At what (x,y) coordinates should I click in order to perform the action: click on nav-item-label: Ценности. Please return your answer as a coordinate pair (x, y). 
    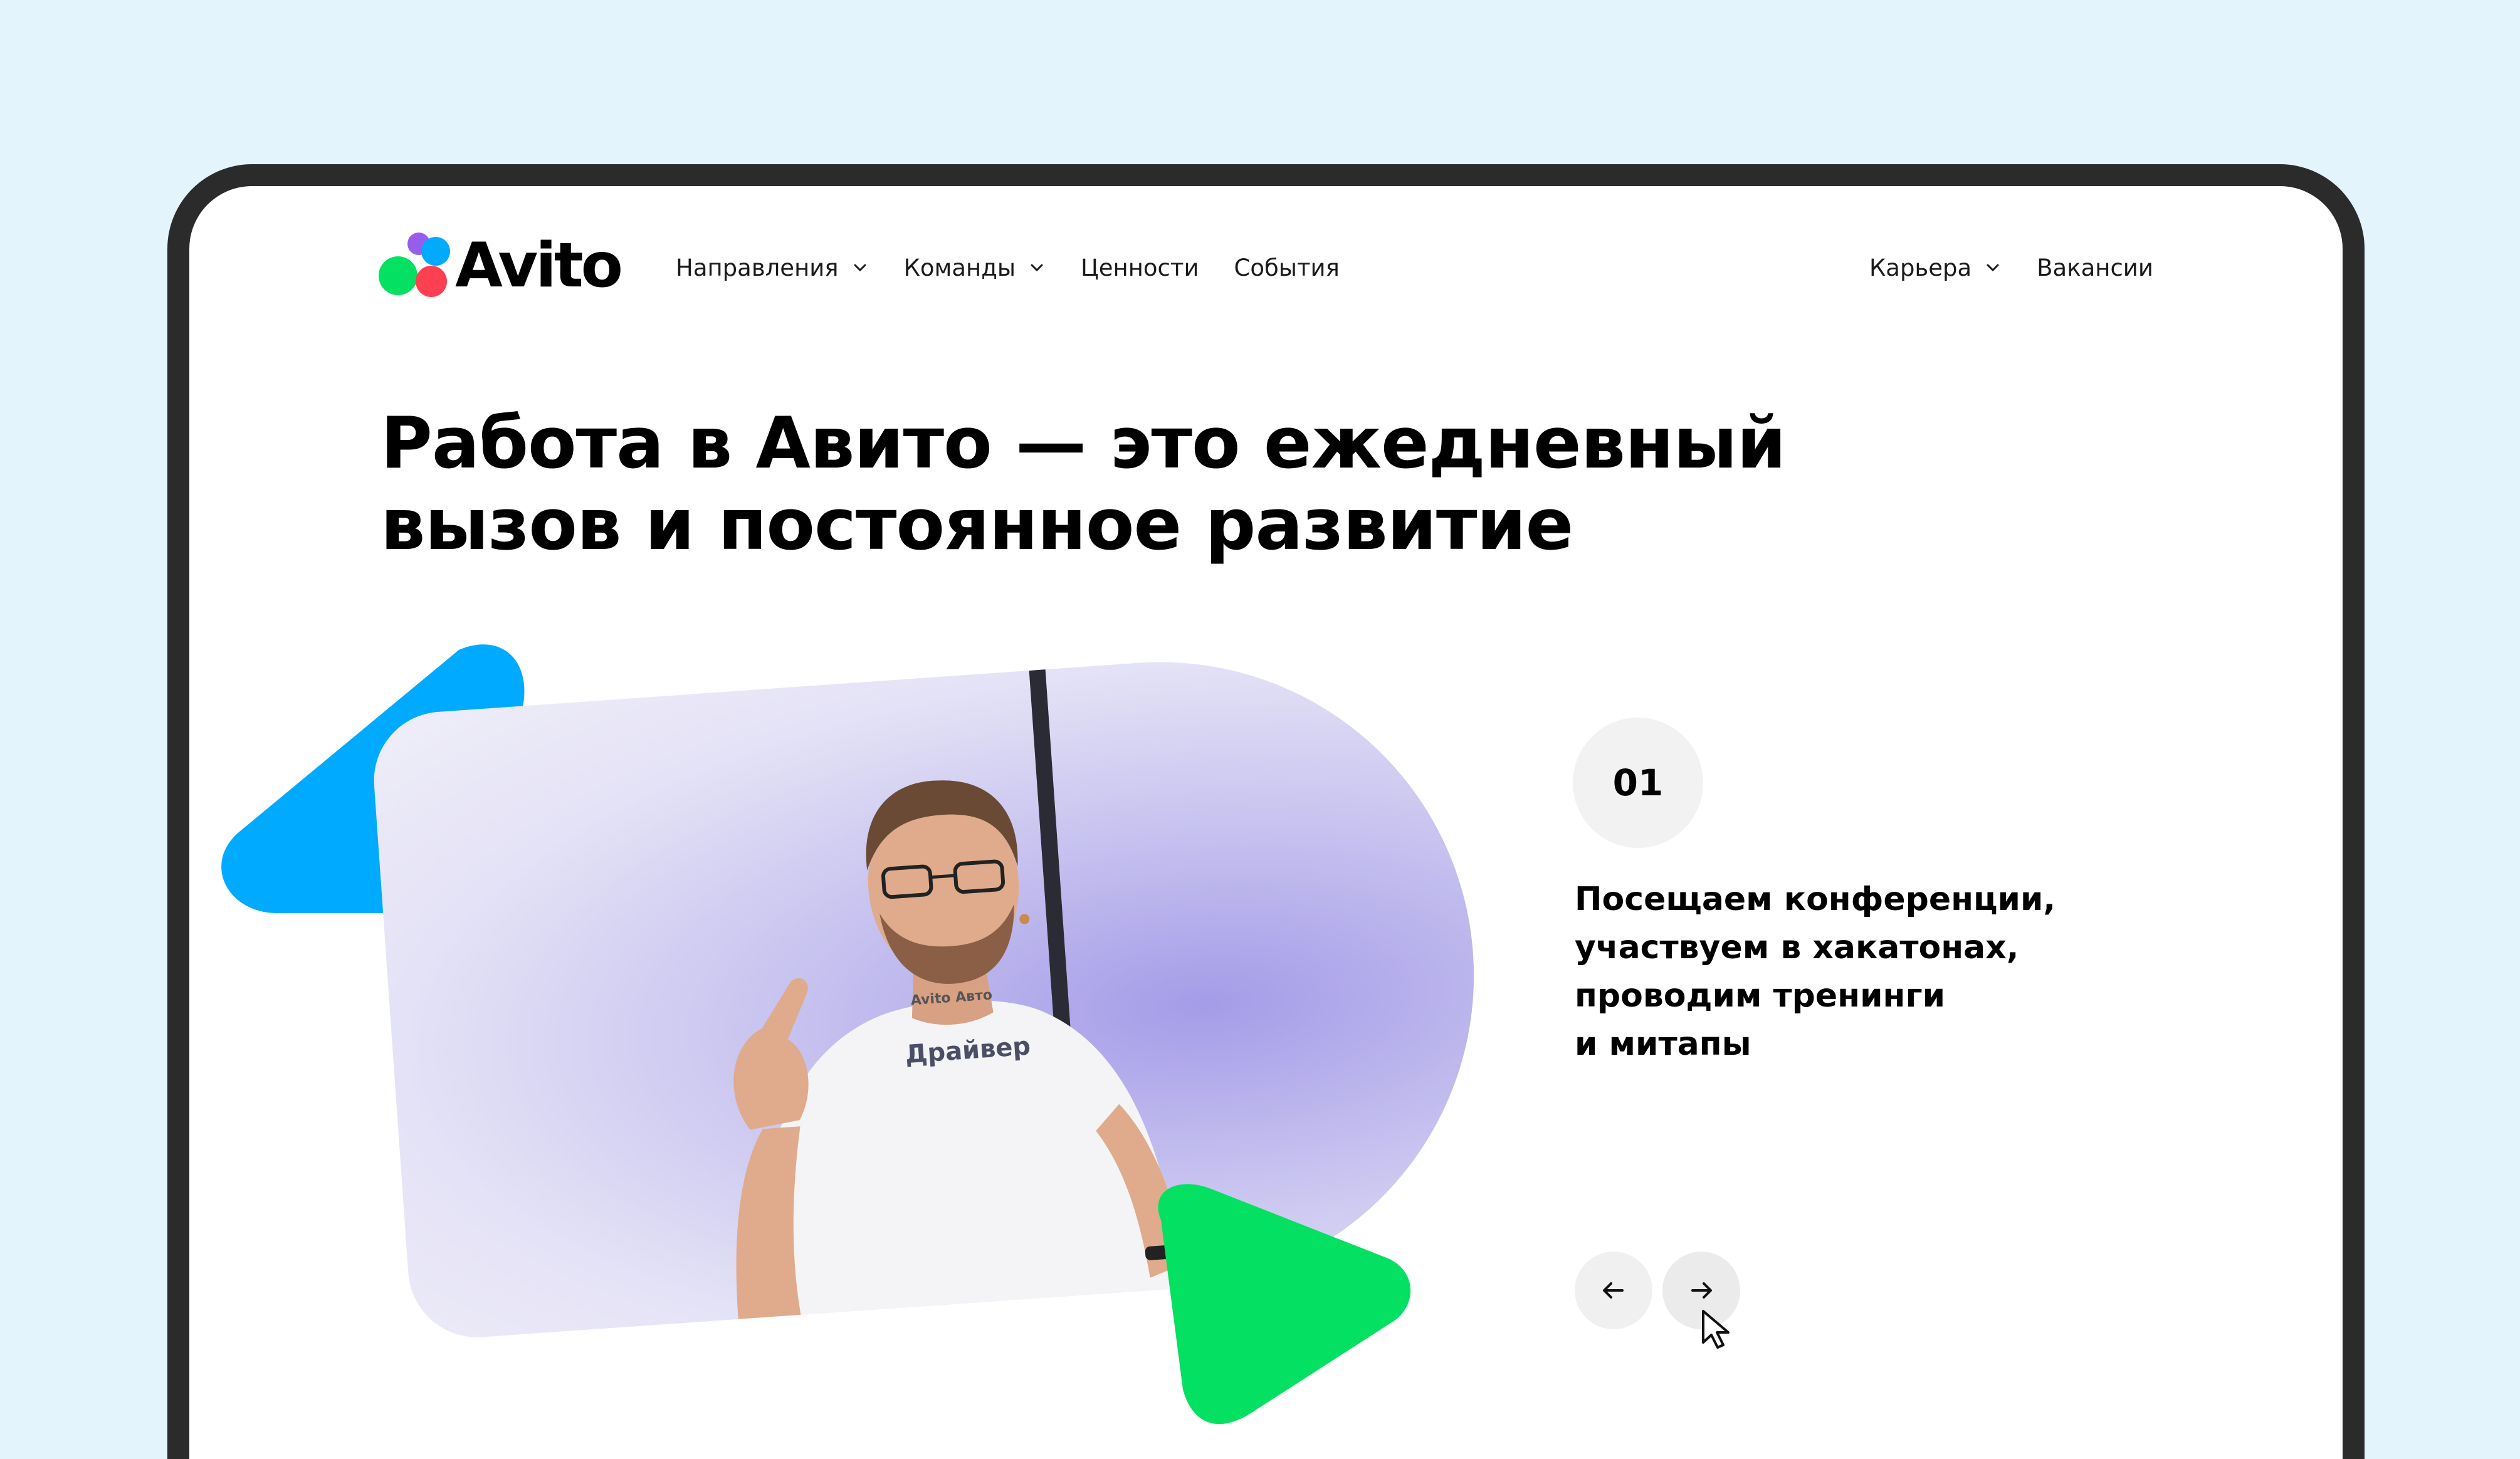
    Looking at the image, I should click on (1140, 267).